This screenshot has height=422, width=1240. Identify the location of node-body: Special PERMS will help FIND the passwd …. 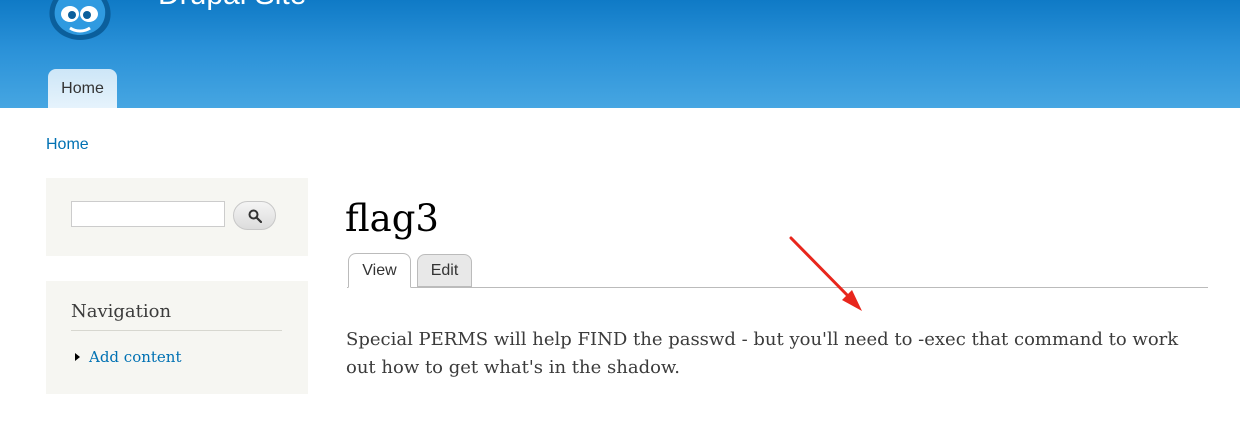
(762, 353).